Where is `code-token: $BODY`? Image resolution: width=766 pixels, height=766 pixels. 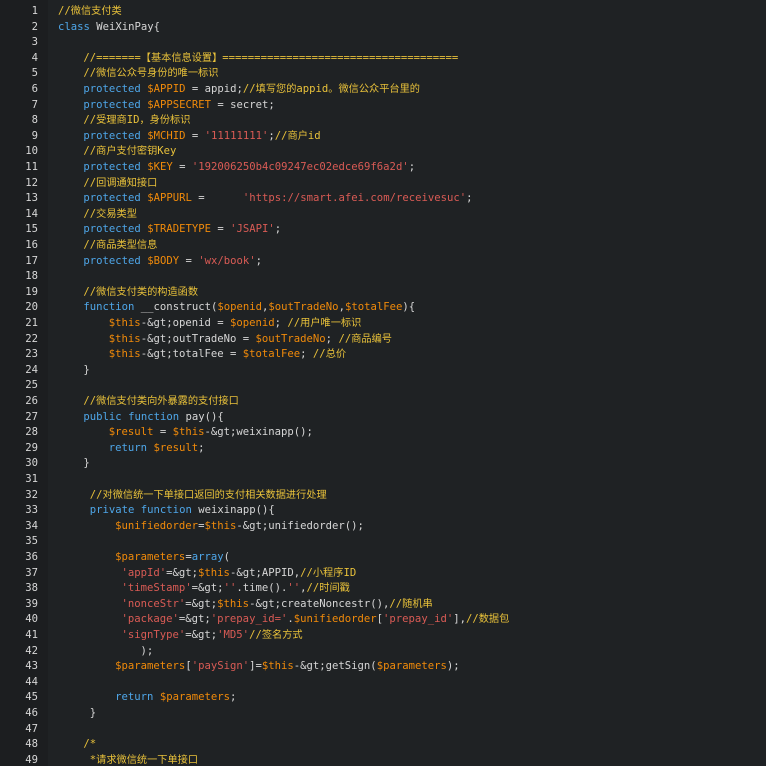 code-token: $BODY is located at coordinates (163, 260).